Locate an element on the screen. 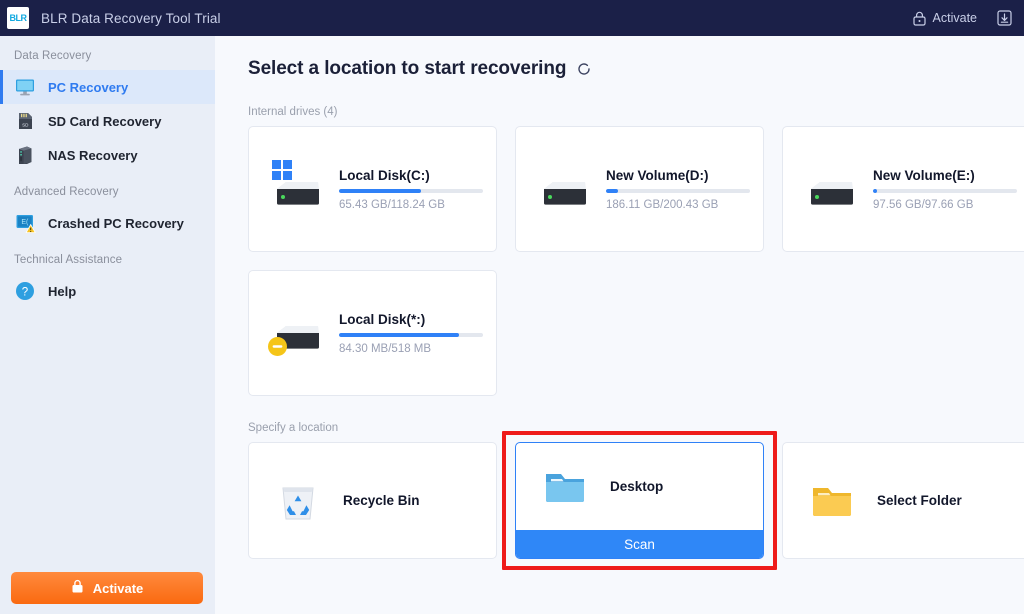 The image size is (1024, 614). drive-info: Local Disk(C:) 65.43 GB/118.24 GB is located at coordinates (411, 189).